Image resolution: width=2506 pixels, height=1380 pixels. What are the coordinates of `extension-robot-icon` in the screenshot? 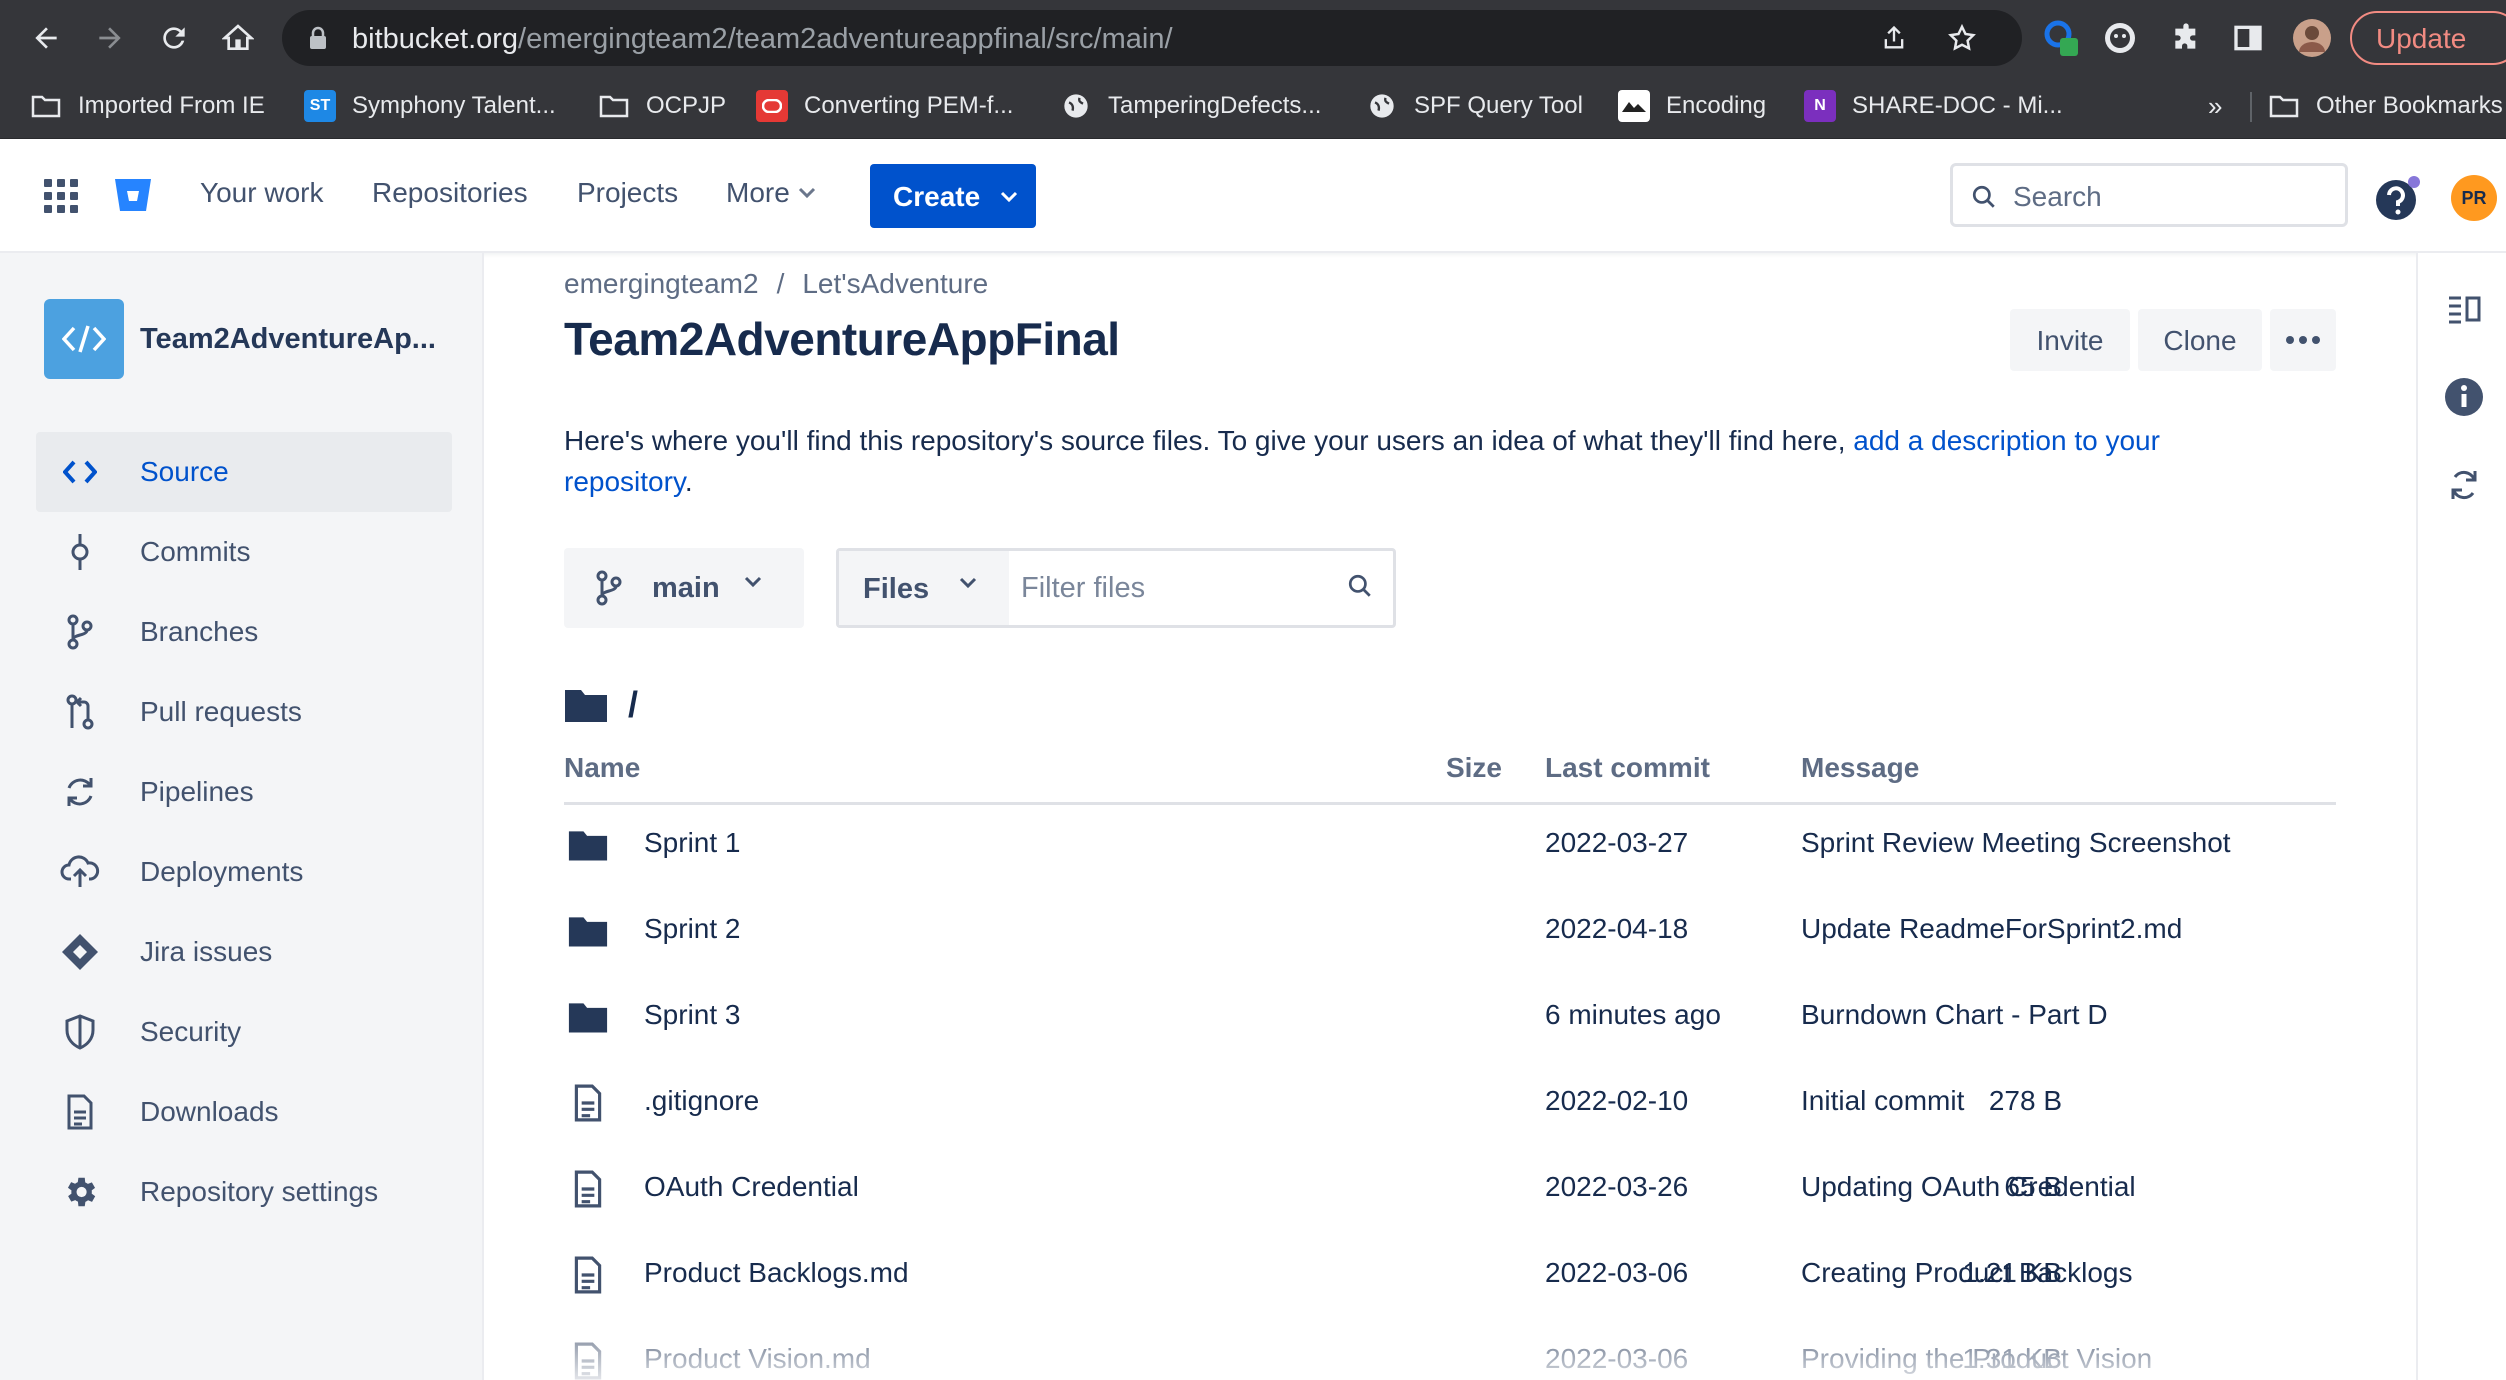 It's located at (2120, 38).